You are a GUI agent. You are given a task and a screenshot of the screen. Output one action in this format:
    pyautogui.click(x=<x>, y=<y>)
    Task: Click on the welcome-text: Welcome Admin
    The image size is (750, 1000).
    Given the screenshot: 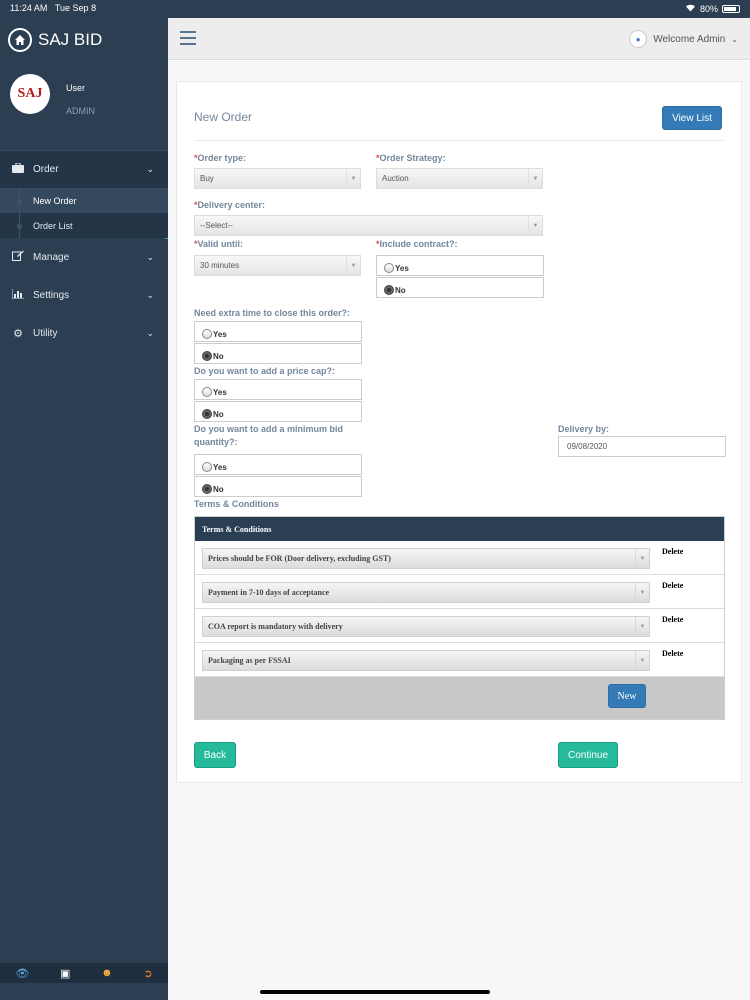 What is the action you would take?
    pyautogui.click(x=689, y=39)
    